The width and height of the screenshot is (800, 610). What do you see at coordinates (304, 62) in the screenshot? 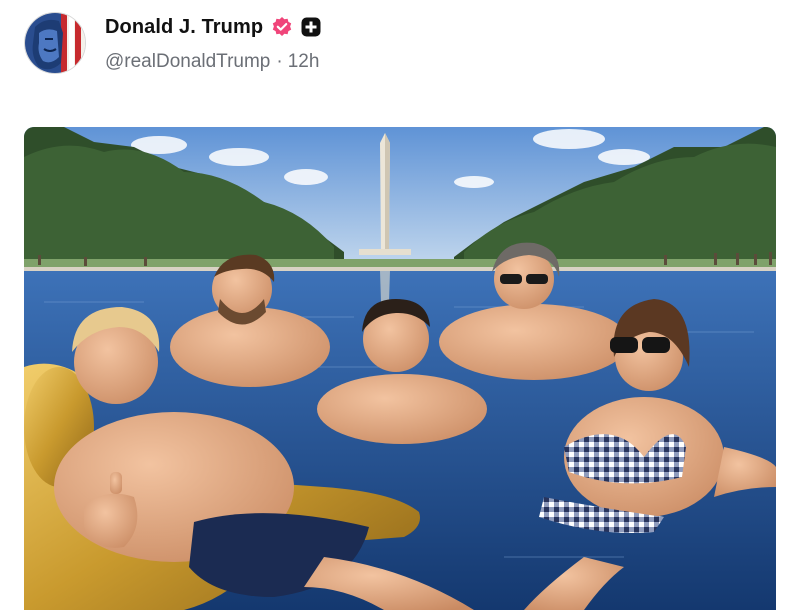
I see `post-timestamp: 12h` at bounding box center [304, 62].